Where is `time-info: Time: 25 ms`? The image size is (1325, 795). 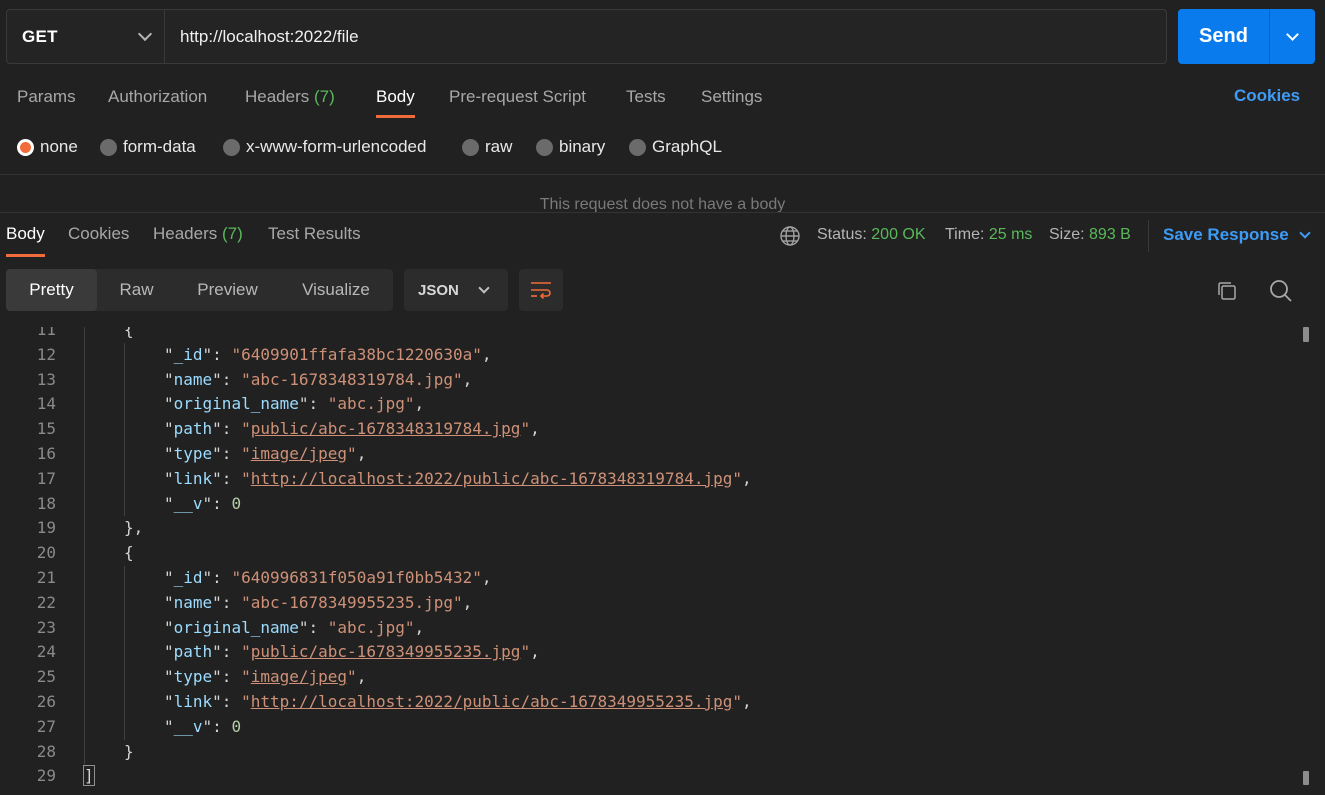 time-info: Time: 25 ms is located at coordinates (988, 235).